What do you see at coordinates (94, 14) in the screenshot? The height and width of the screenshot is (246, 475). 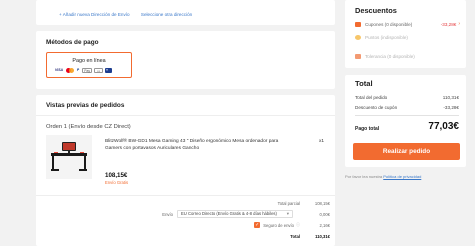 I see `add-address-link: + Añadir nueva Dirección de Envío` at bounding box center [94, 14].